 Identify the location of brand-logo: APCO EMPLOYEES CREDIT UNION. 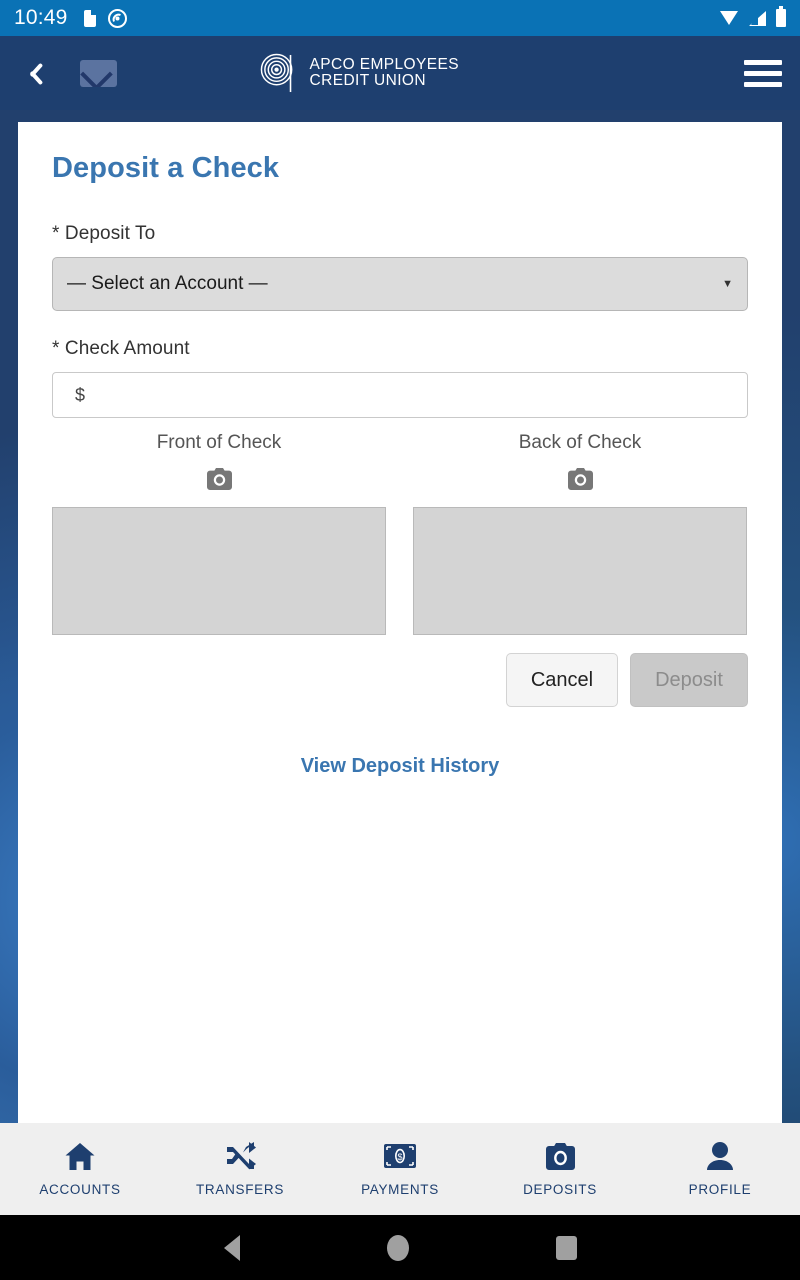
(359, 73).